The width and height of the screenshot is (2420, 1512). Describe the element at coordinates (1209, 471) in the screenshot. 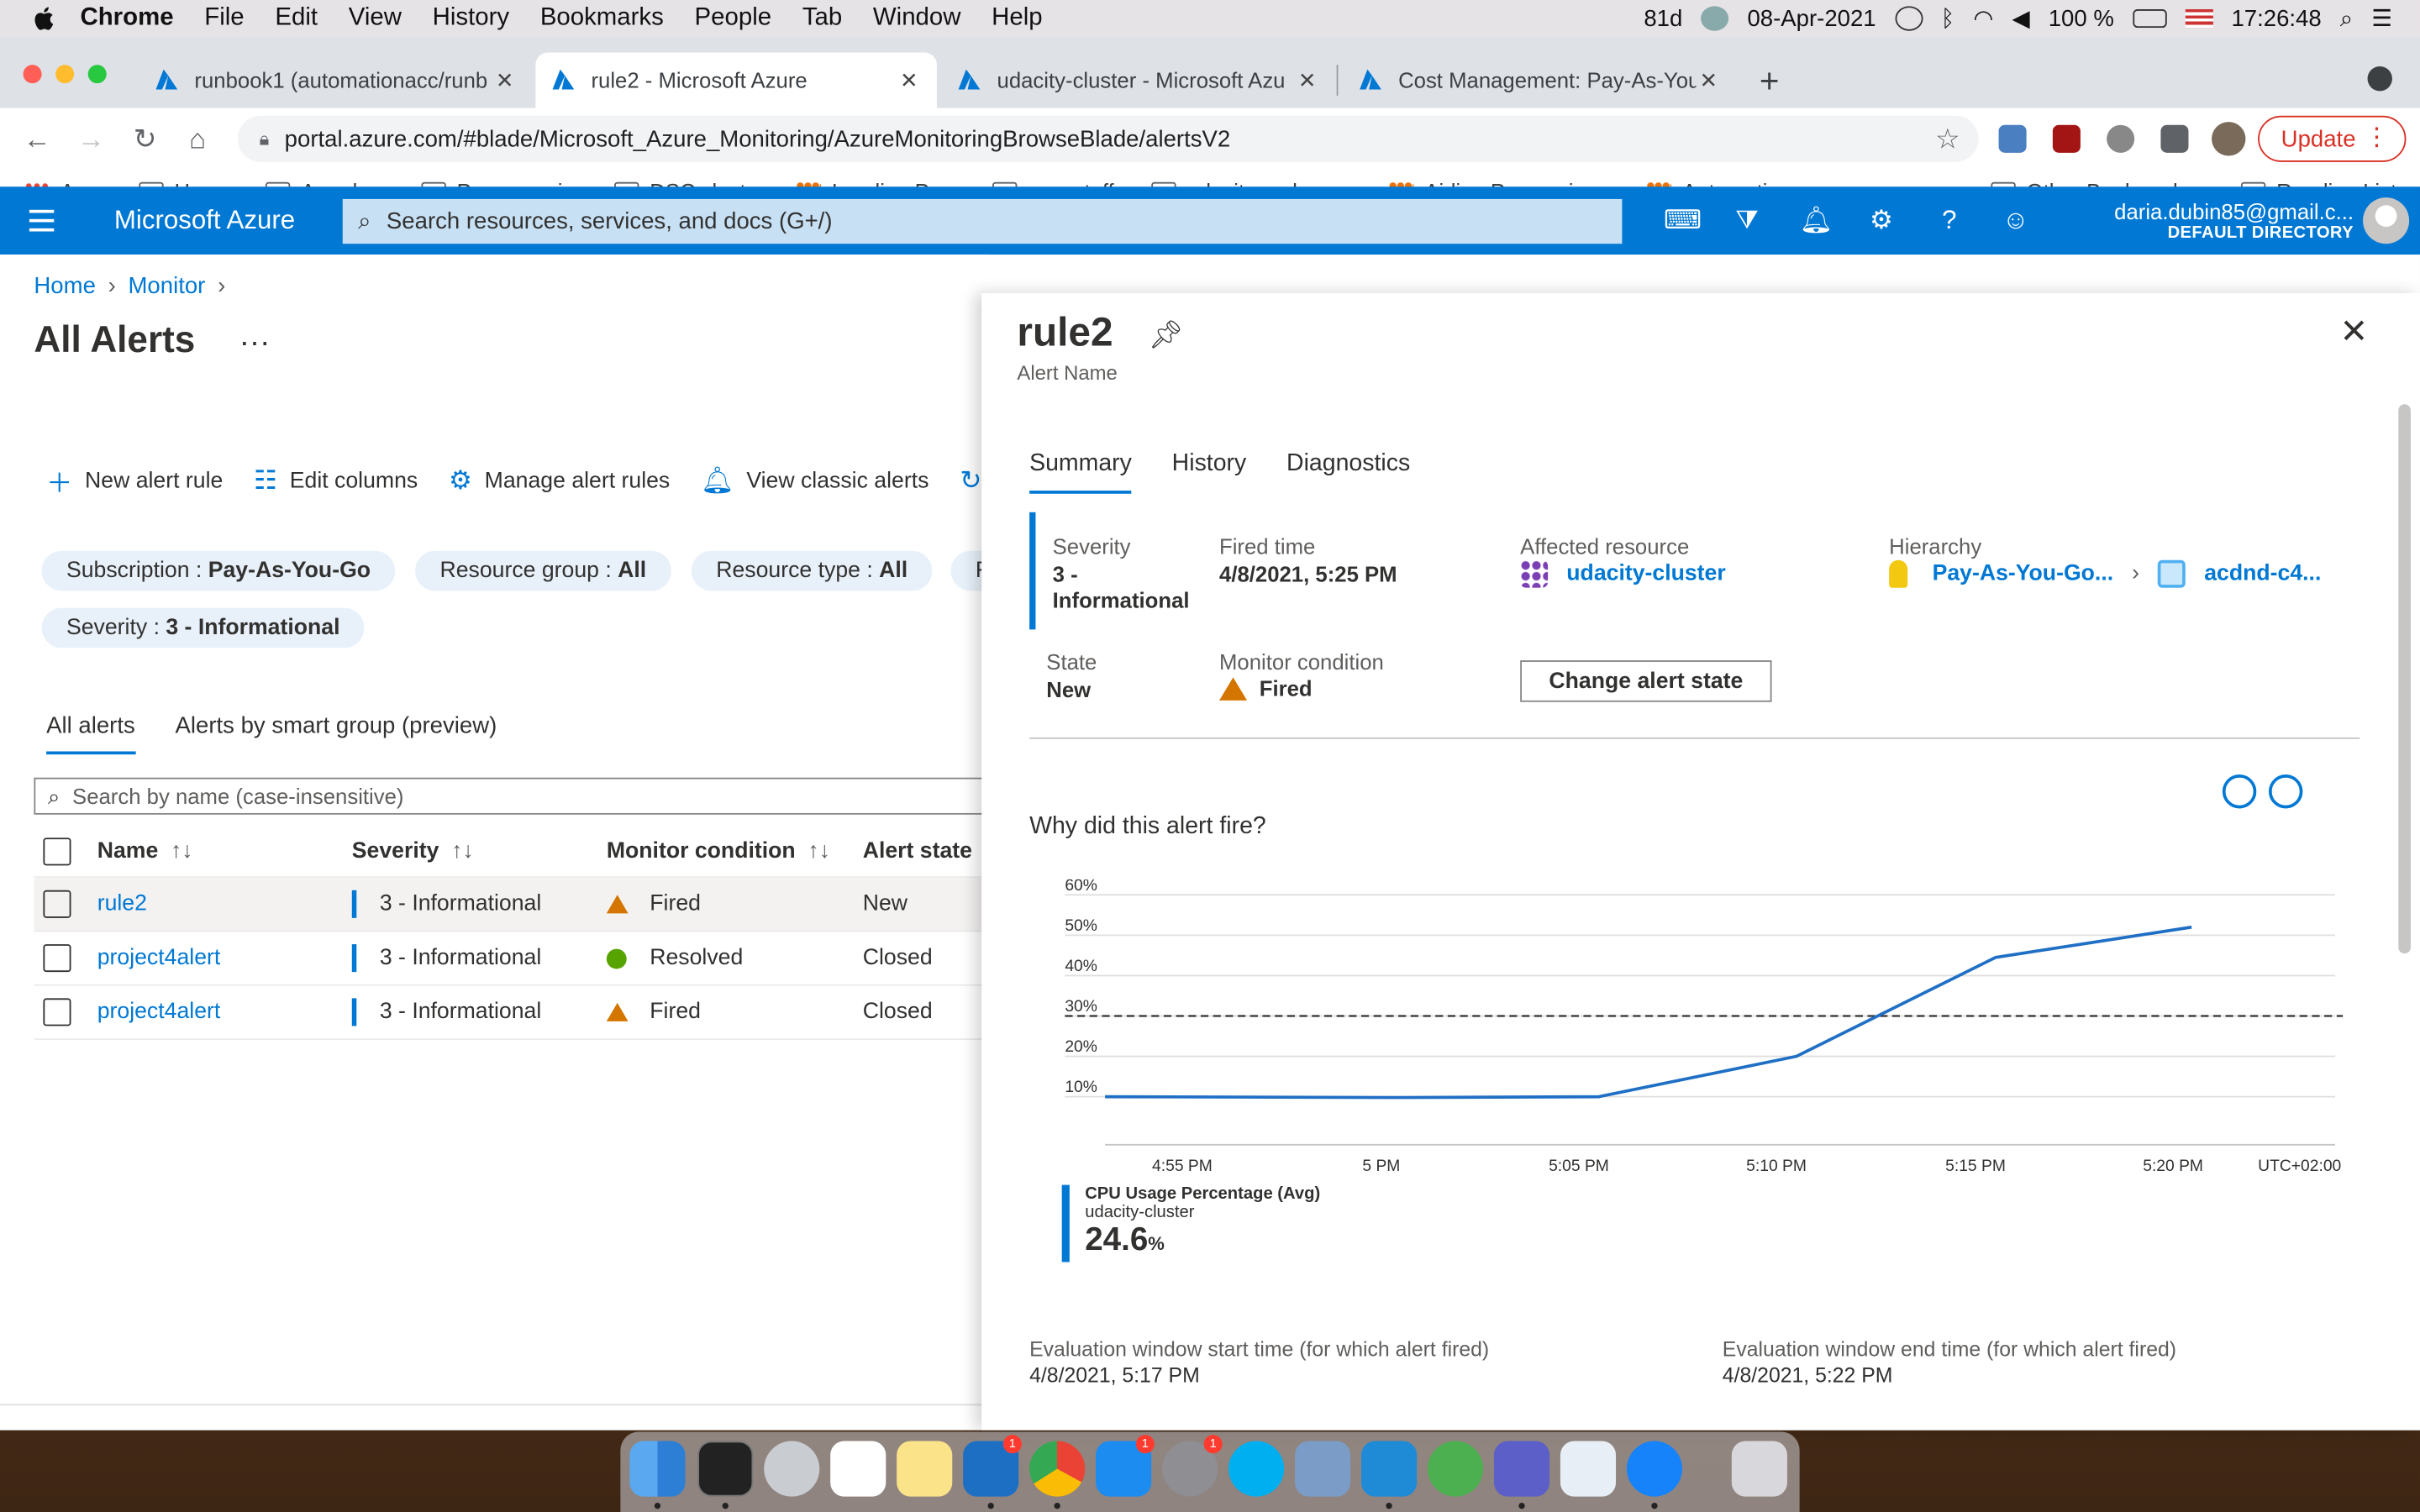

I see `tab-history: History` at that location.